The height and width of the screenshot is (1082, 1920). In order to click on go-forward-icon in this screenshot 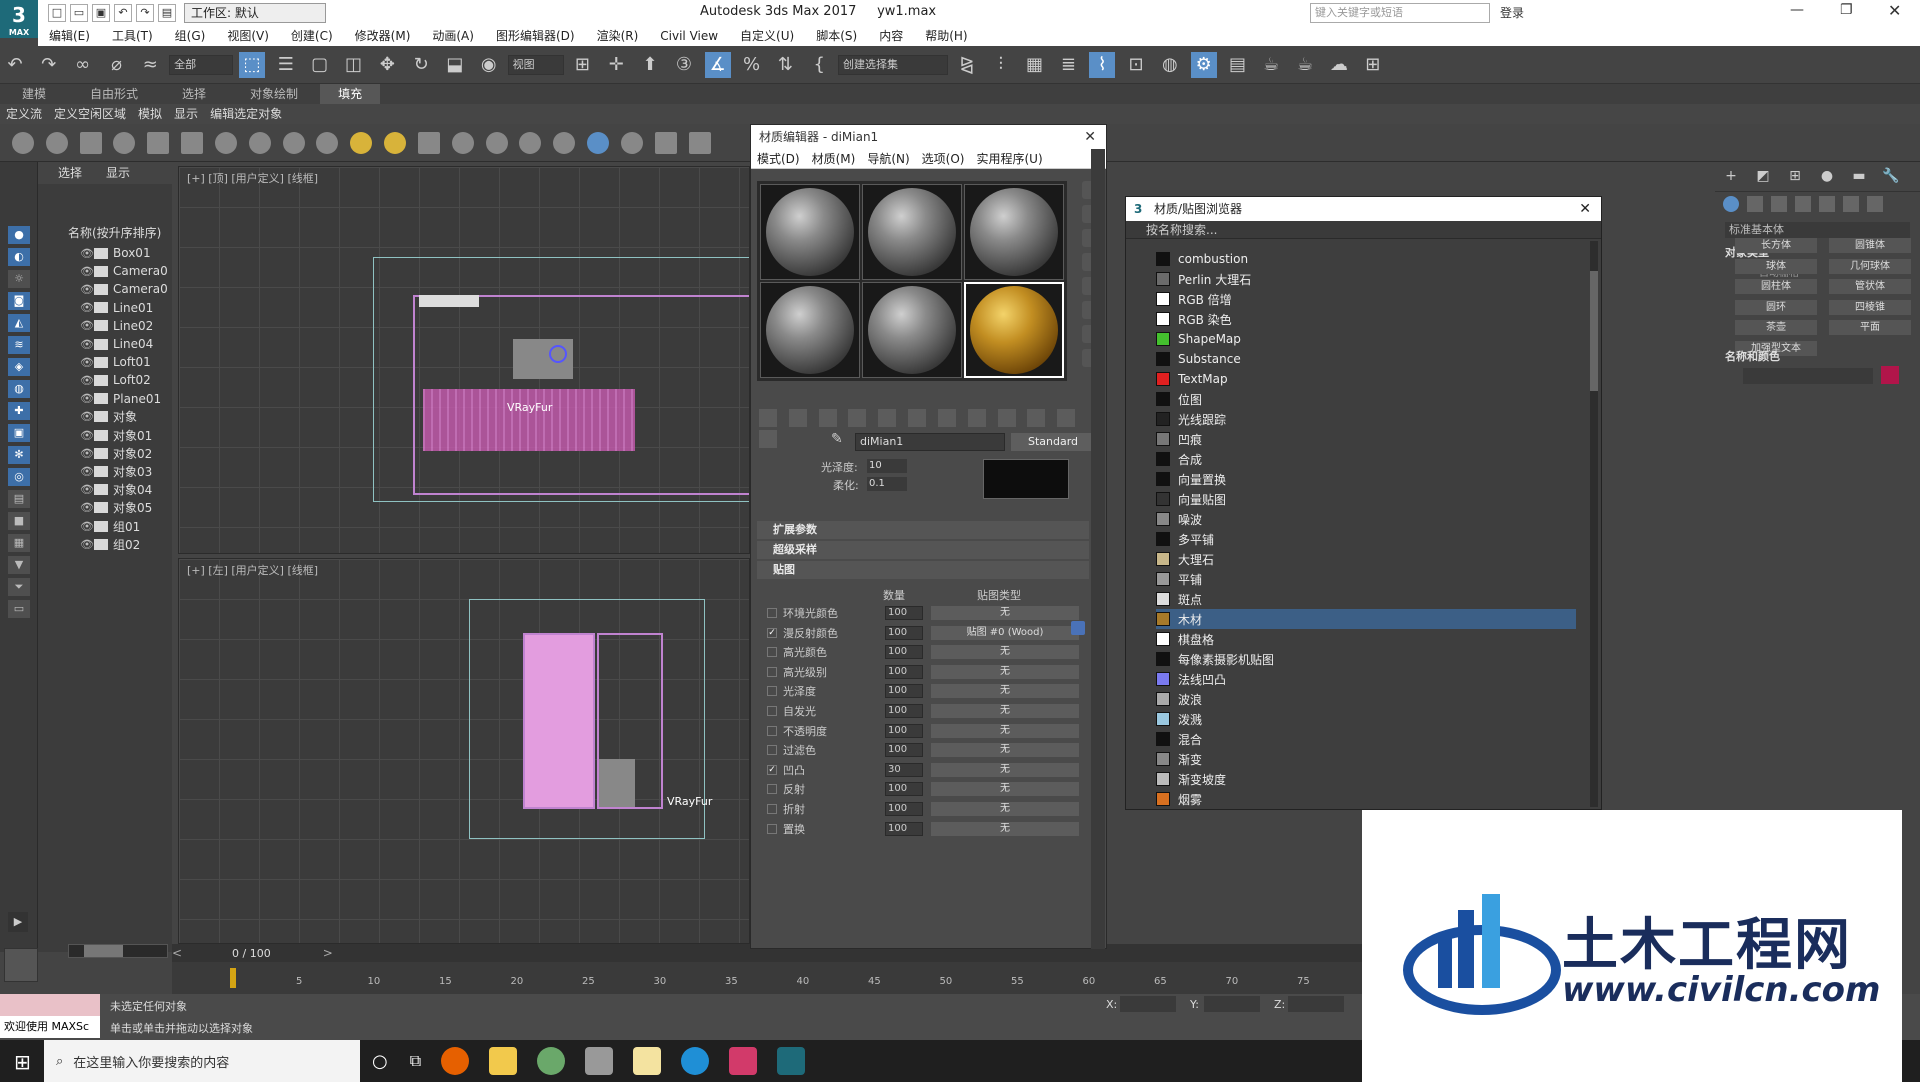, I will do `click(768, 439)`.